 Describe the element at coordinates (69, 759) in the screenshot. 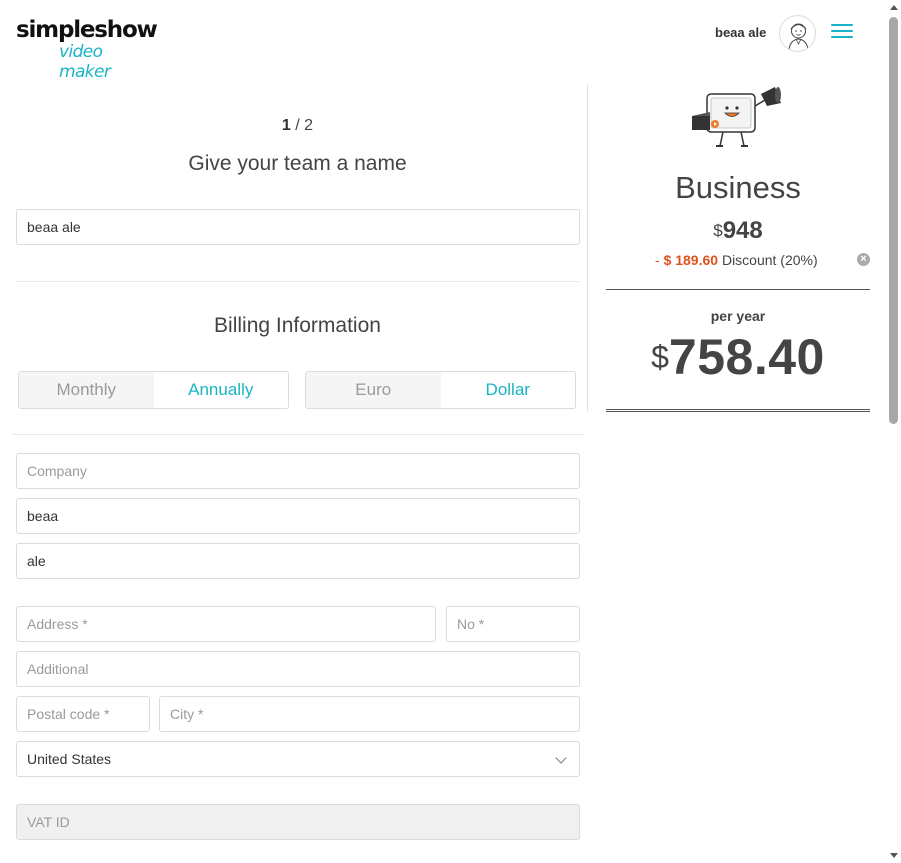

I see `country-select-value: United States` at that location.